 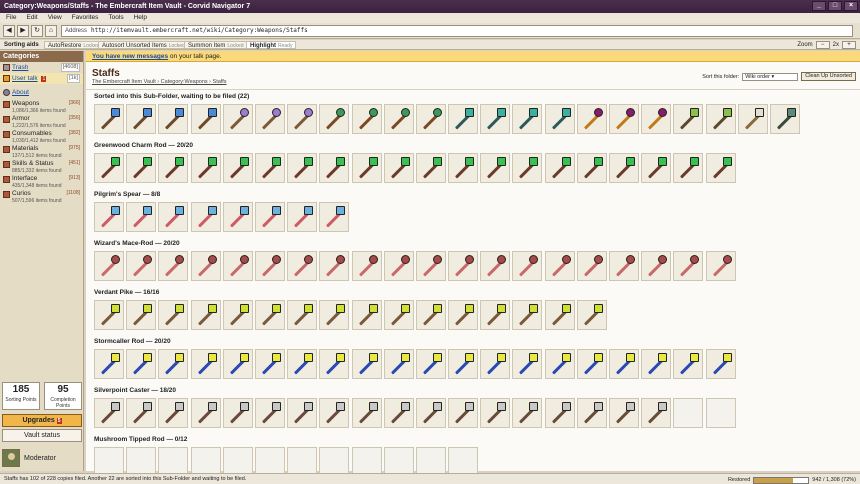 I want to click on sidebar-item-user-talk: User talk 1 [1k], so click(x=41, y=78).